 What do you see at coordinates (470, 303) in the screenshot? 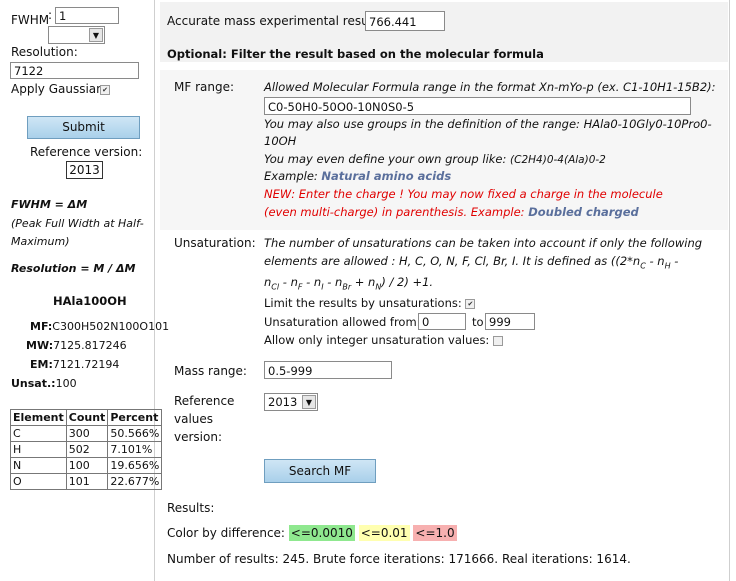
I see `limit-unsat-checkbox: ✔` at bounding box center [470, 303].